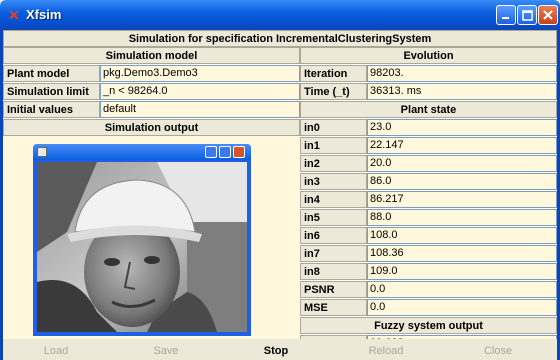  What do you see at coordinates (462, 145) in the screenshot?
I see `state-value-in1: 22.147` at bounding box center [462, 145].